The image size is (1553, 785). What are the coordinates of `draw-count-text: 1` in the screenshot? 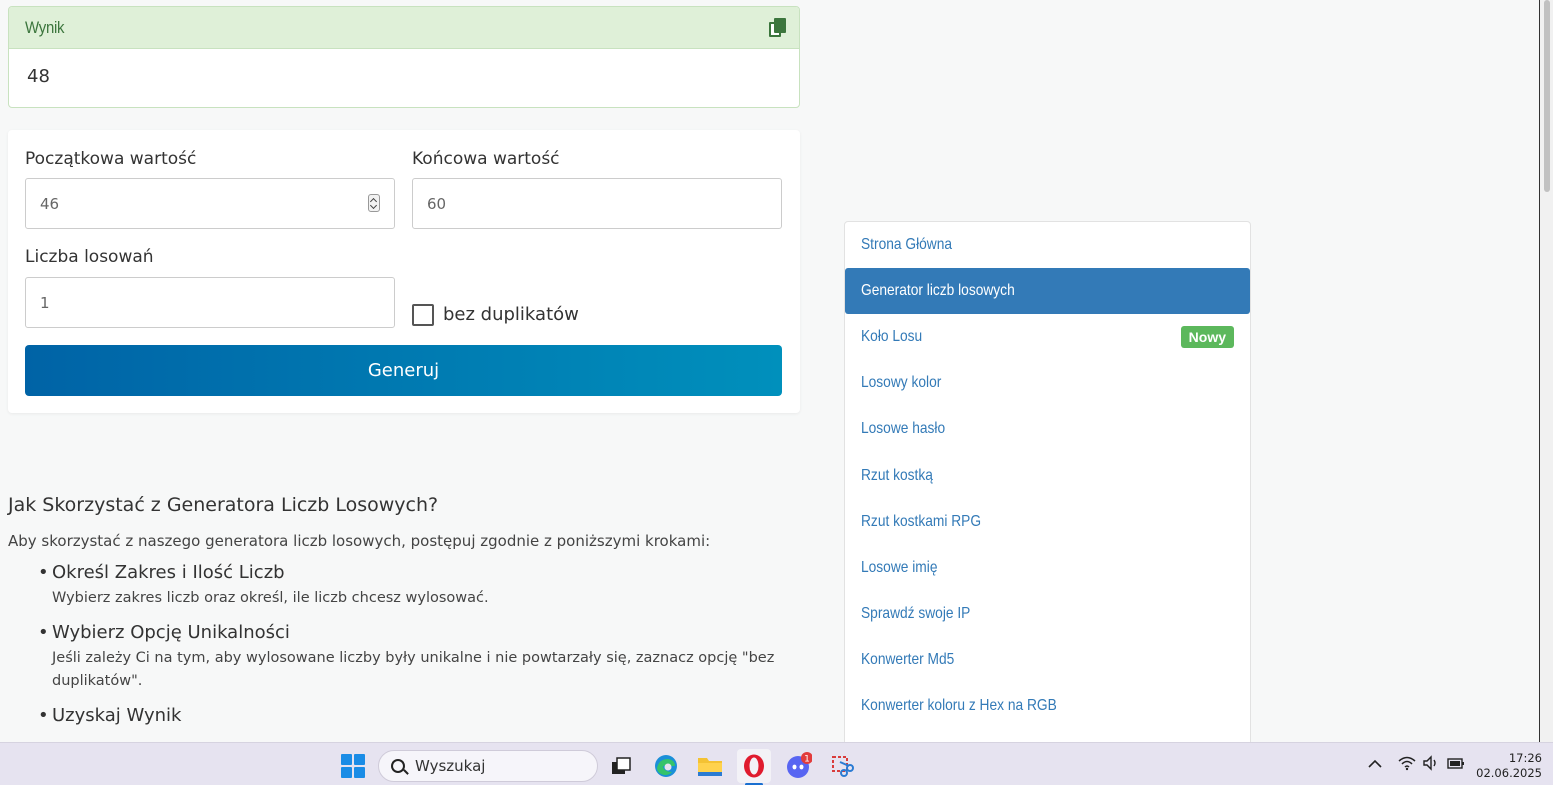 It's located at (45, 302).